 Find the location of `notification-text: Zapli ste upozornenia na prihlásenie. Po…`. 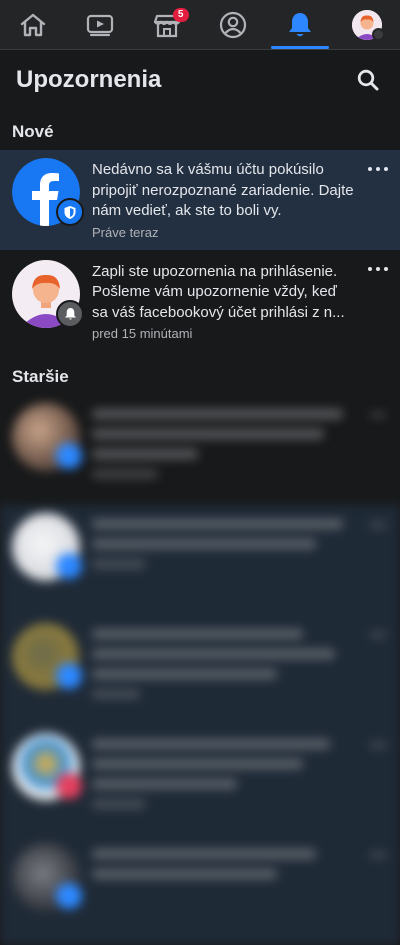

notification-text: Zapli ste upozornenia na prihlásenie. Po… is located at coordinates (218, 291).